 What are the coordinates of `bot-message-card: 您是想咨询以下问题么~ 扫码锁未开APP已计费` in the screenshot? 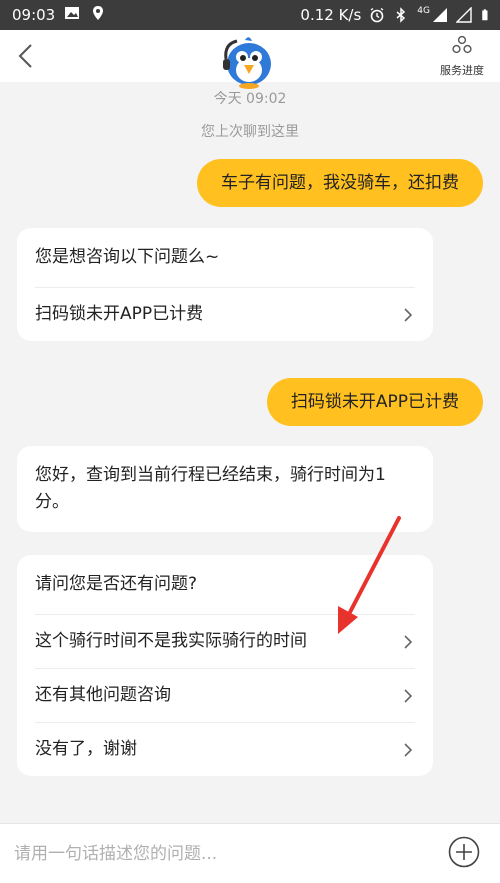 It's located at (225, 284).